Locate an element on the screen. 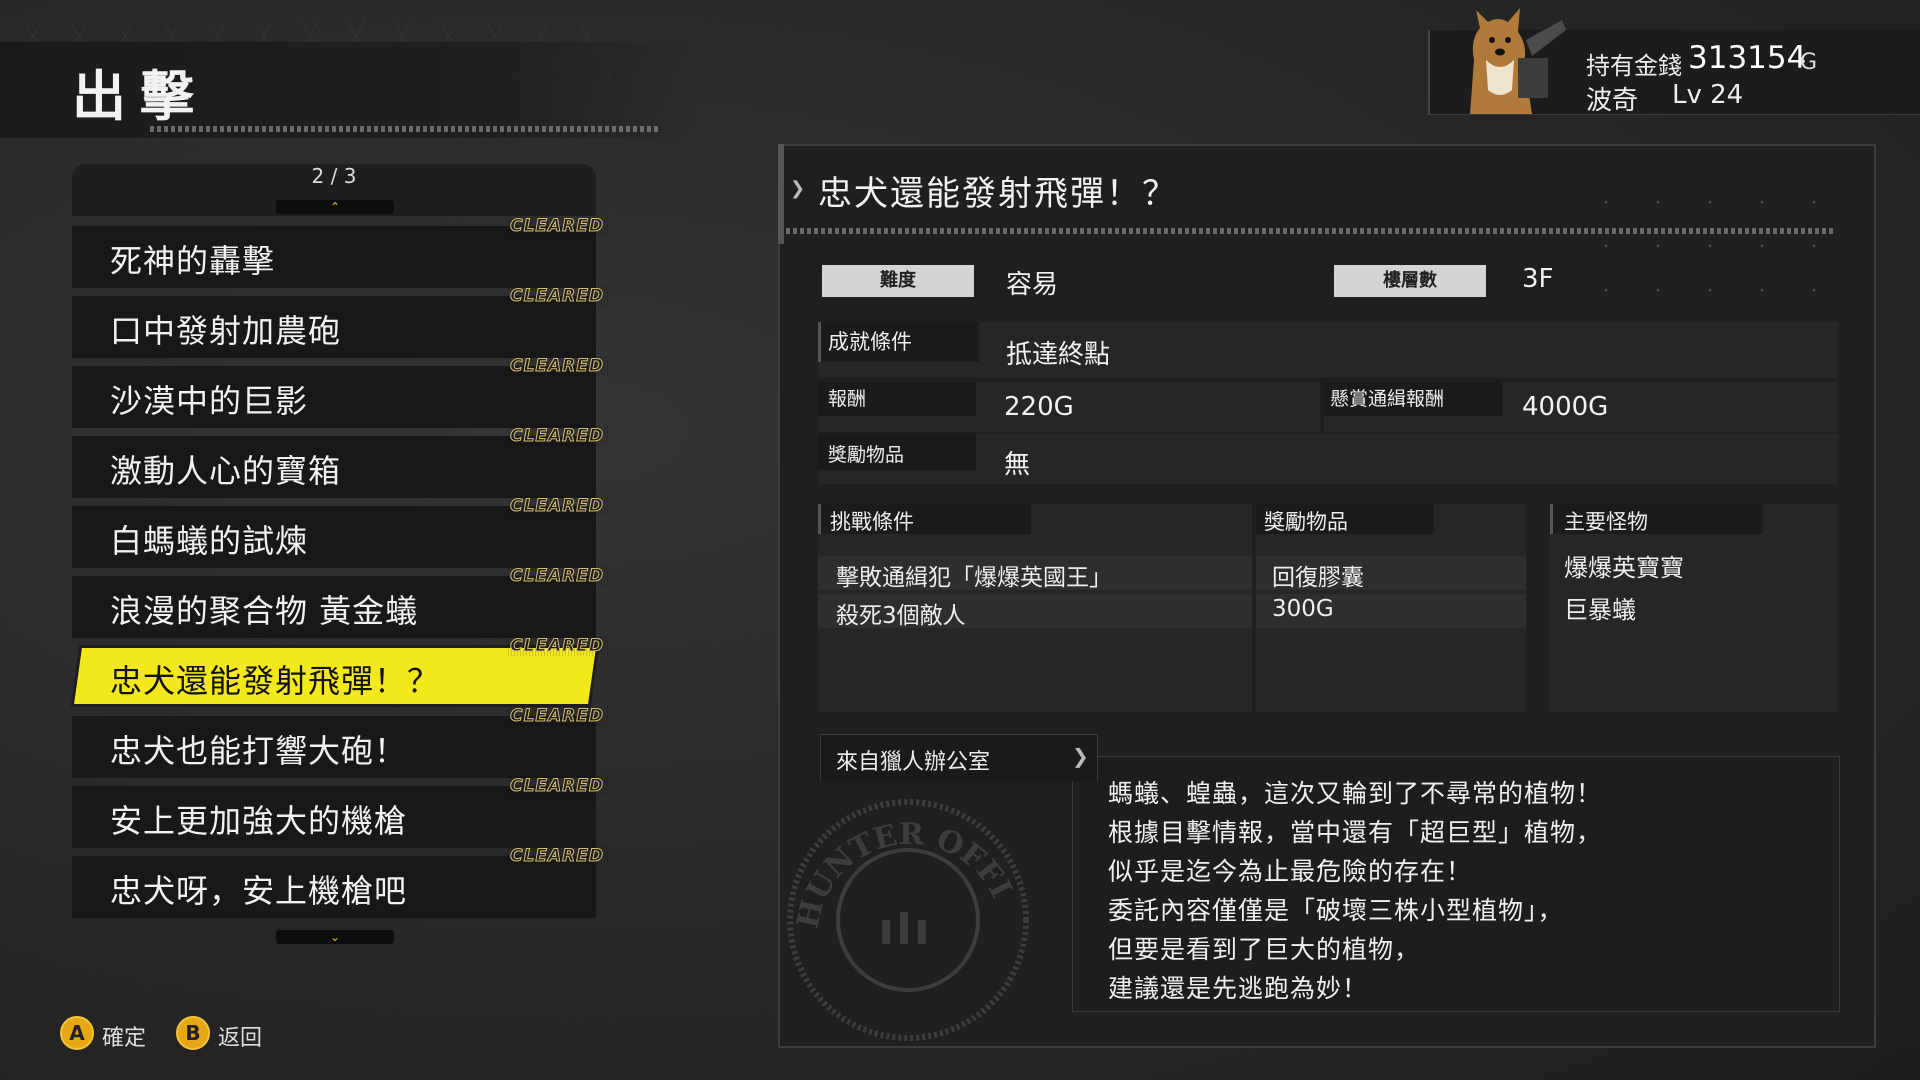  bonus-item-value: 無 is located at coordinates (1017, 465).